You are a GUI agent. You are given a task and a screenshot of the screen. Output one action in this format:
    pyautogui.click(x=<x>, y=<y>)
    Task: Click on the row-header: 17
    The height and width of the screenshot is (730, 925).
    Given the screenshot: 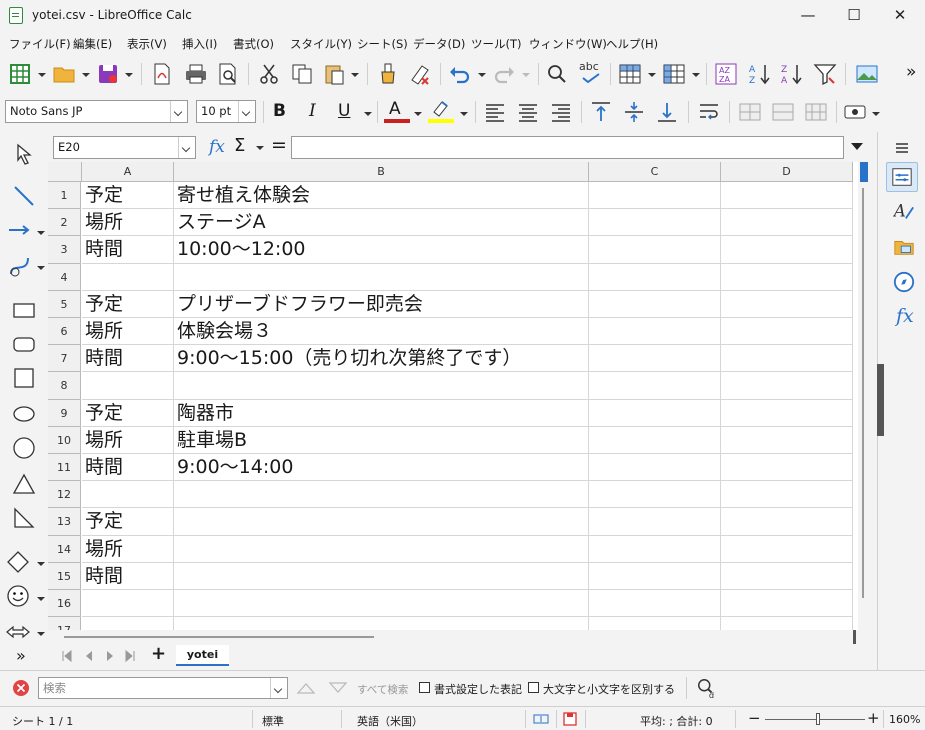 What is the action you would take?
    pyautogui.click(x=64, y=623)
    